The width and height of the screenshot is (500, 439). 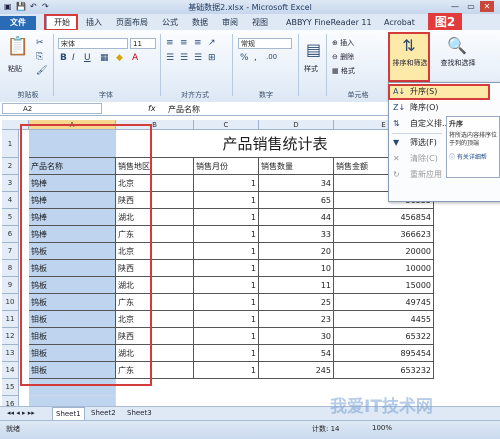 What do you see at coordinates (10, 166) in the screenshot?
I see `row-header-2: 2` at bounding box center [10, 166].